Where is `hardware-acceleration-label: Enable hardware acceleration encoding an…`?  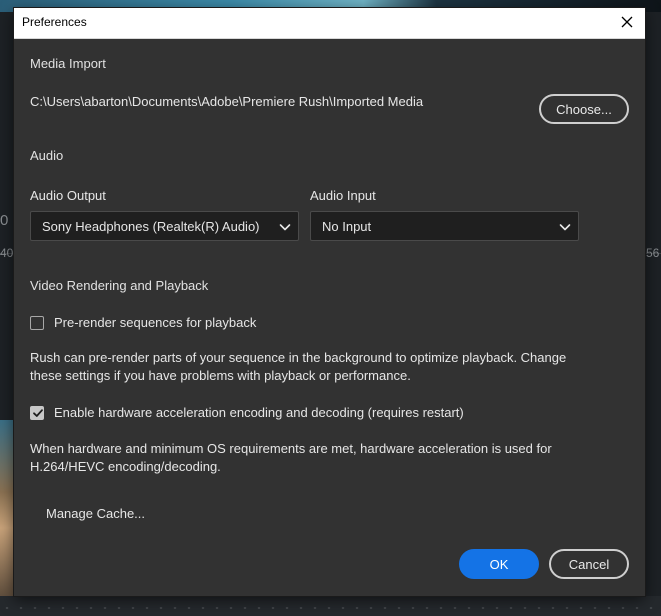 hardware-acceleration-label: Enable hardware acceleration encoding an… is located at coordinates (259, 412).